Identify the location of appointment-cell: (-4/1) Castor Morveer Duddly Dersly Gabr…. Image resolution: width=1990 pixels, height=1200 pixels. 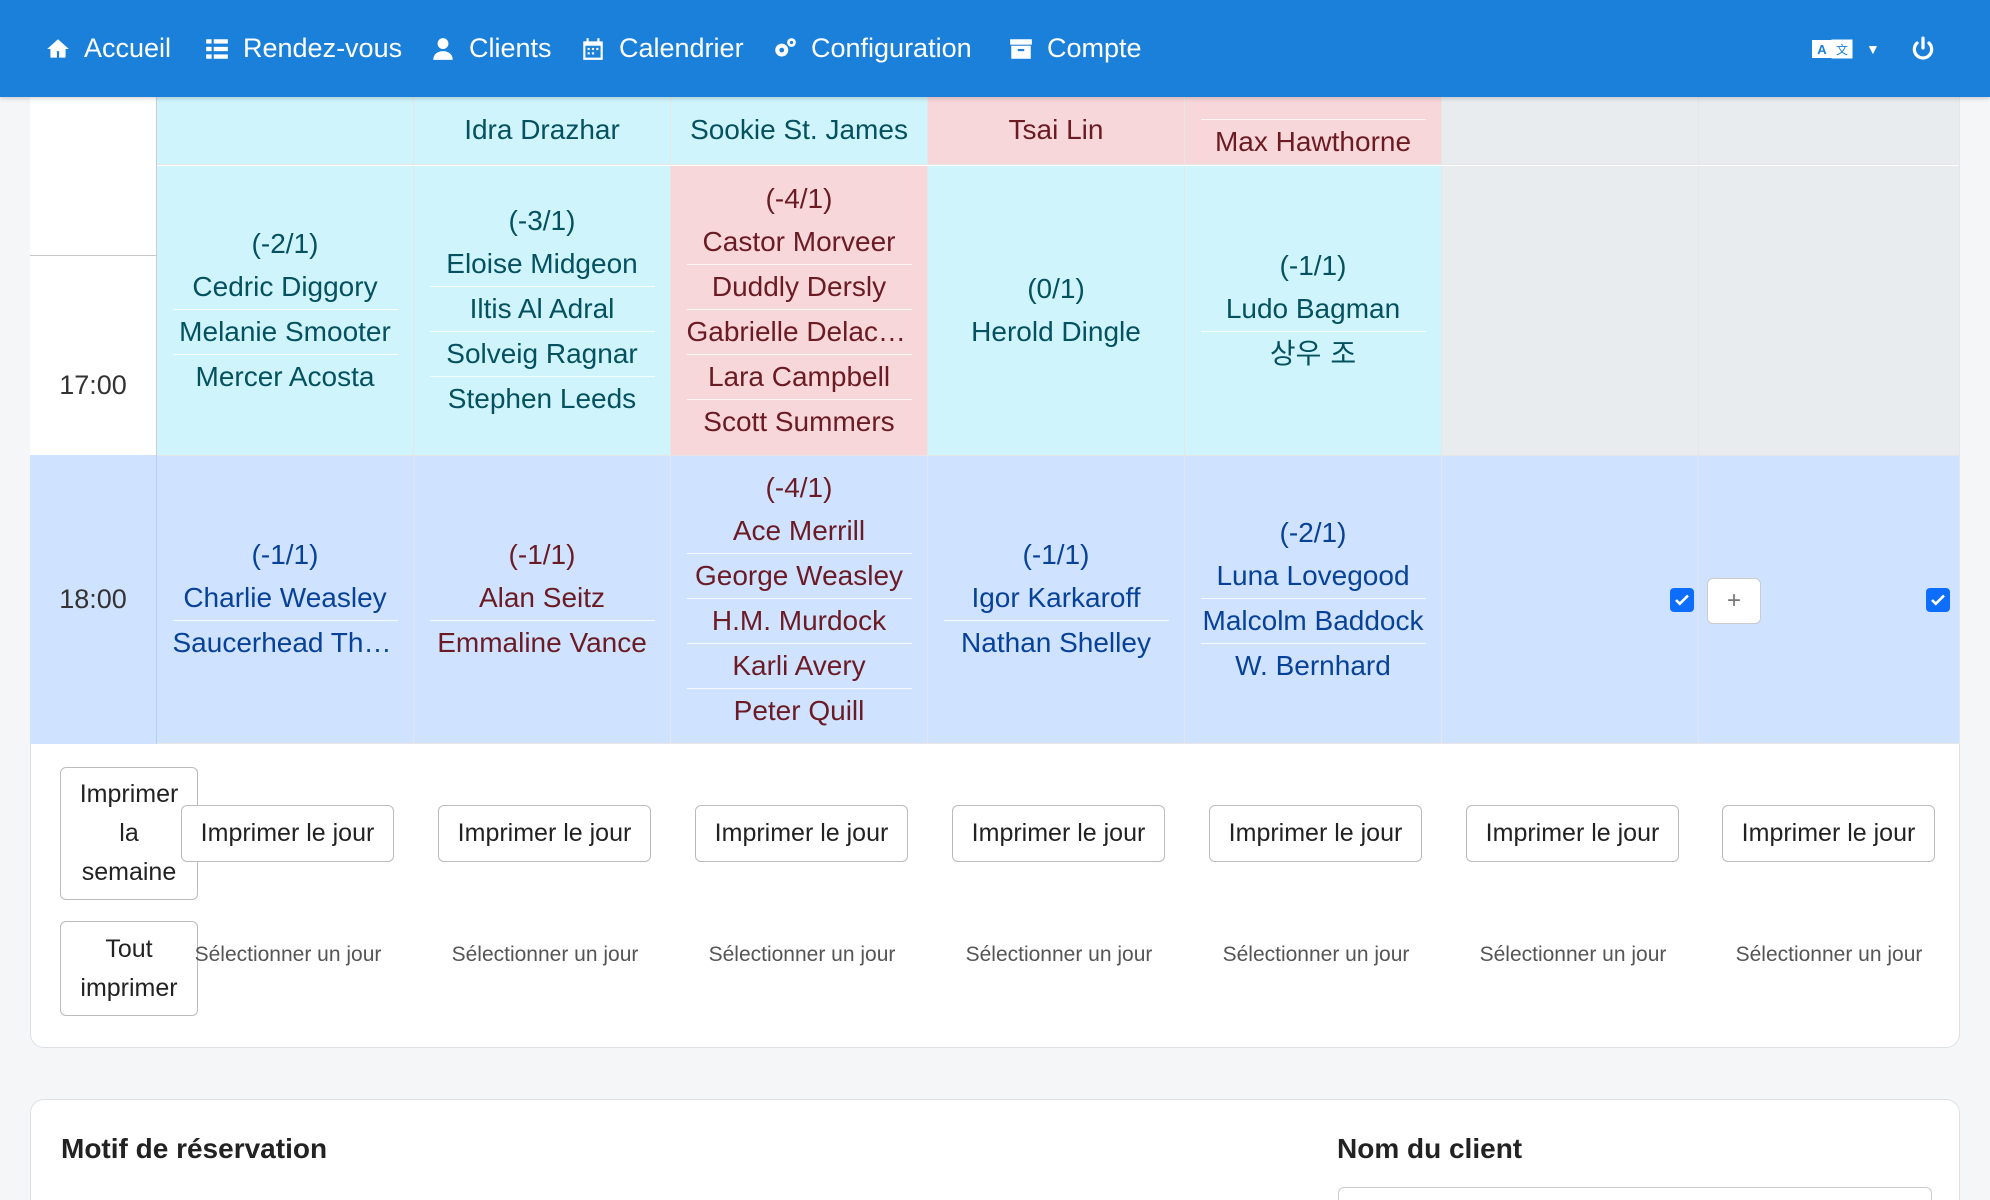
(799, 311).